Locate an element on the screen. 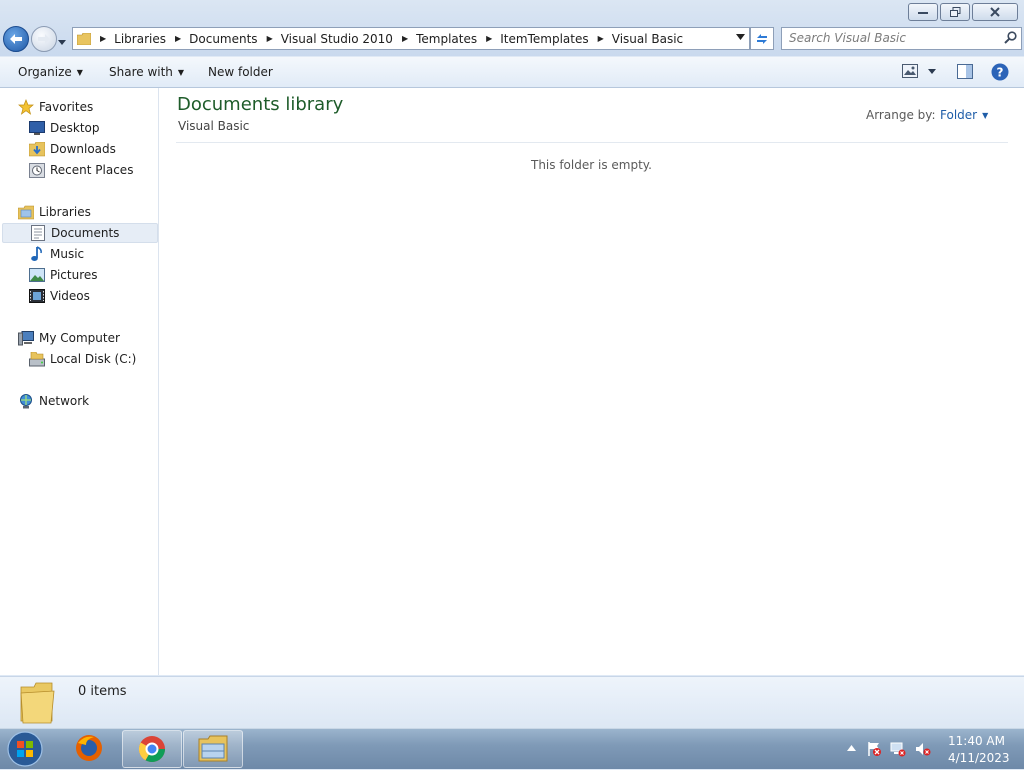  nav-videos: Videos is located at coordinates (79, 296).